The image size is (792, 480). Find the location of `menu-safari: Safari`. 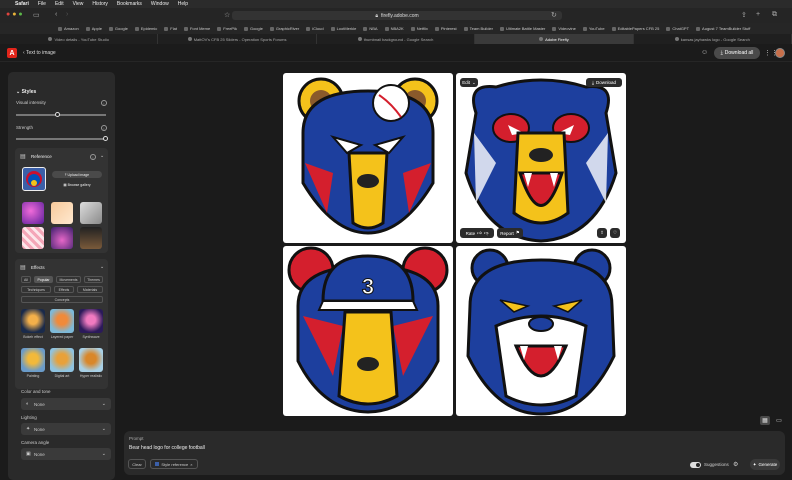

menu-safari: Safari is located at coordinates (22, 4).